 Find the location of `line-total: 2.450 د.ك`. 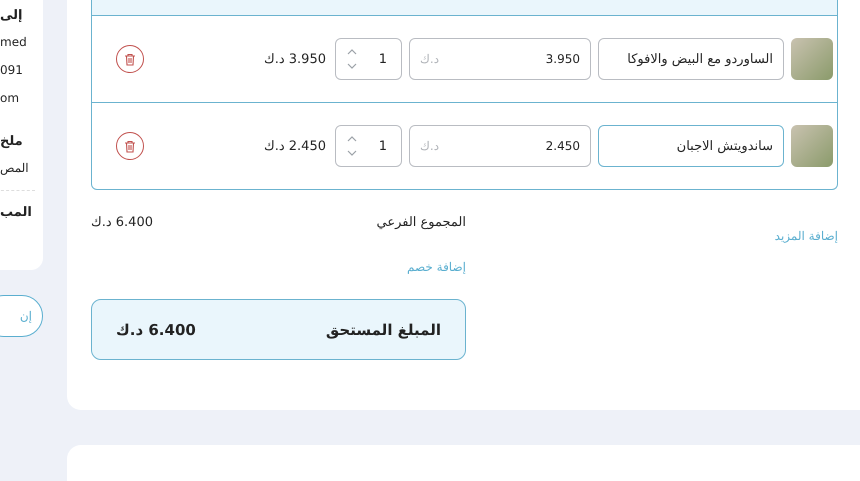

line-total: 2.450 د.ك is located at coordinates (295, 146).